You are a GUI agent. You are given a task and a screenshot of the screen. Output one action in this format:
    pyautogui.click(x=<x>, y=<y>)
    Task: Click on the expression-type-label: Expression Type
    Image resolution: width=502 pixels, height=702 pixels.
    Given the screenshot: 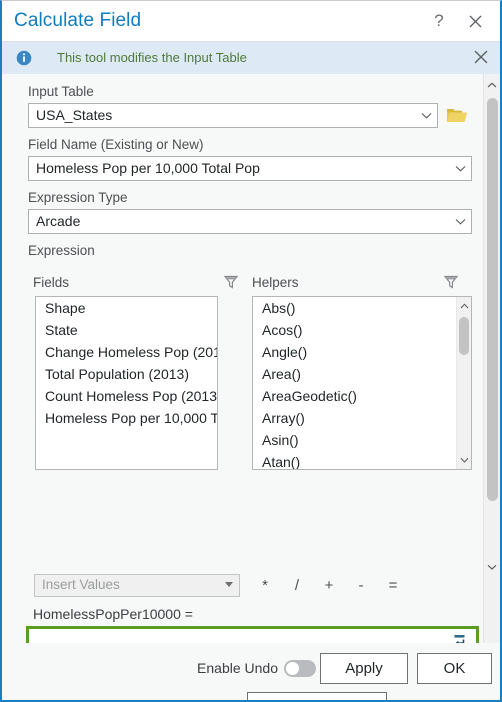 What is the action you would take?
    pyautogui.click(x=78, y=197)
    